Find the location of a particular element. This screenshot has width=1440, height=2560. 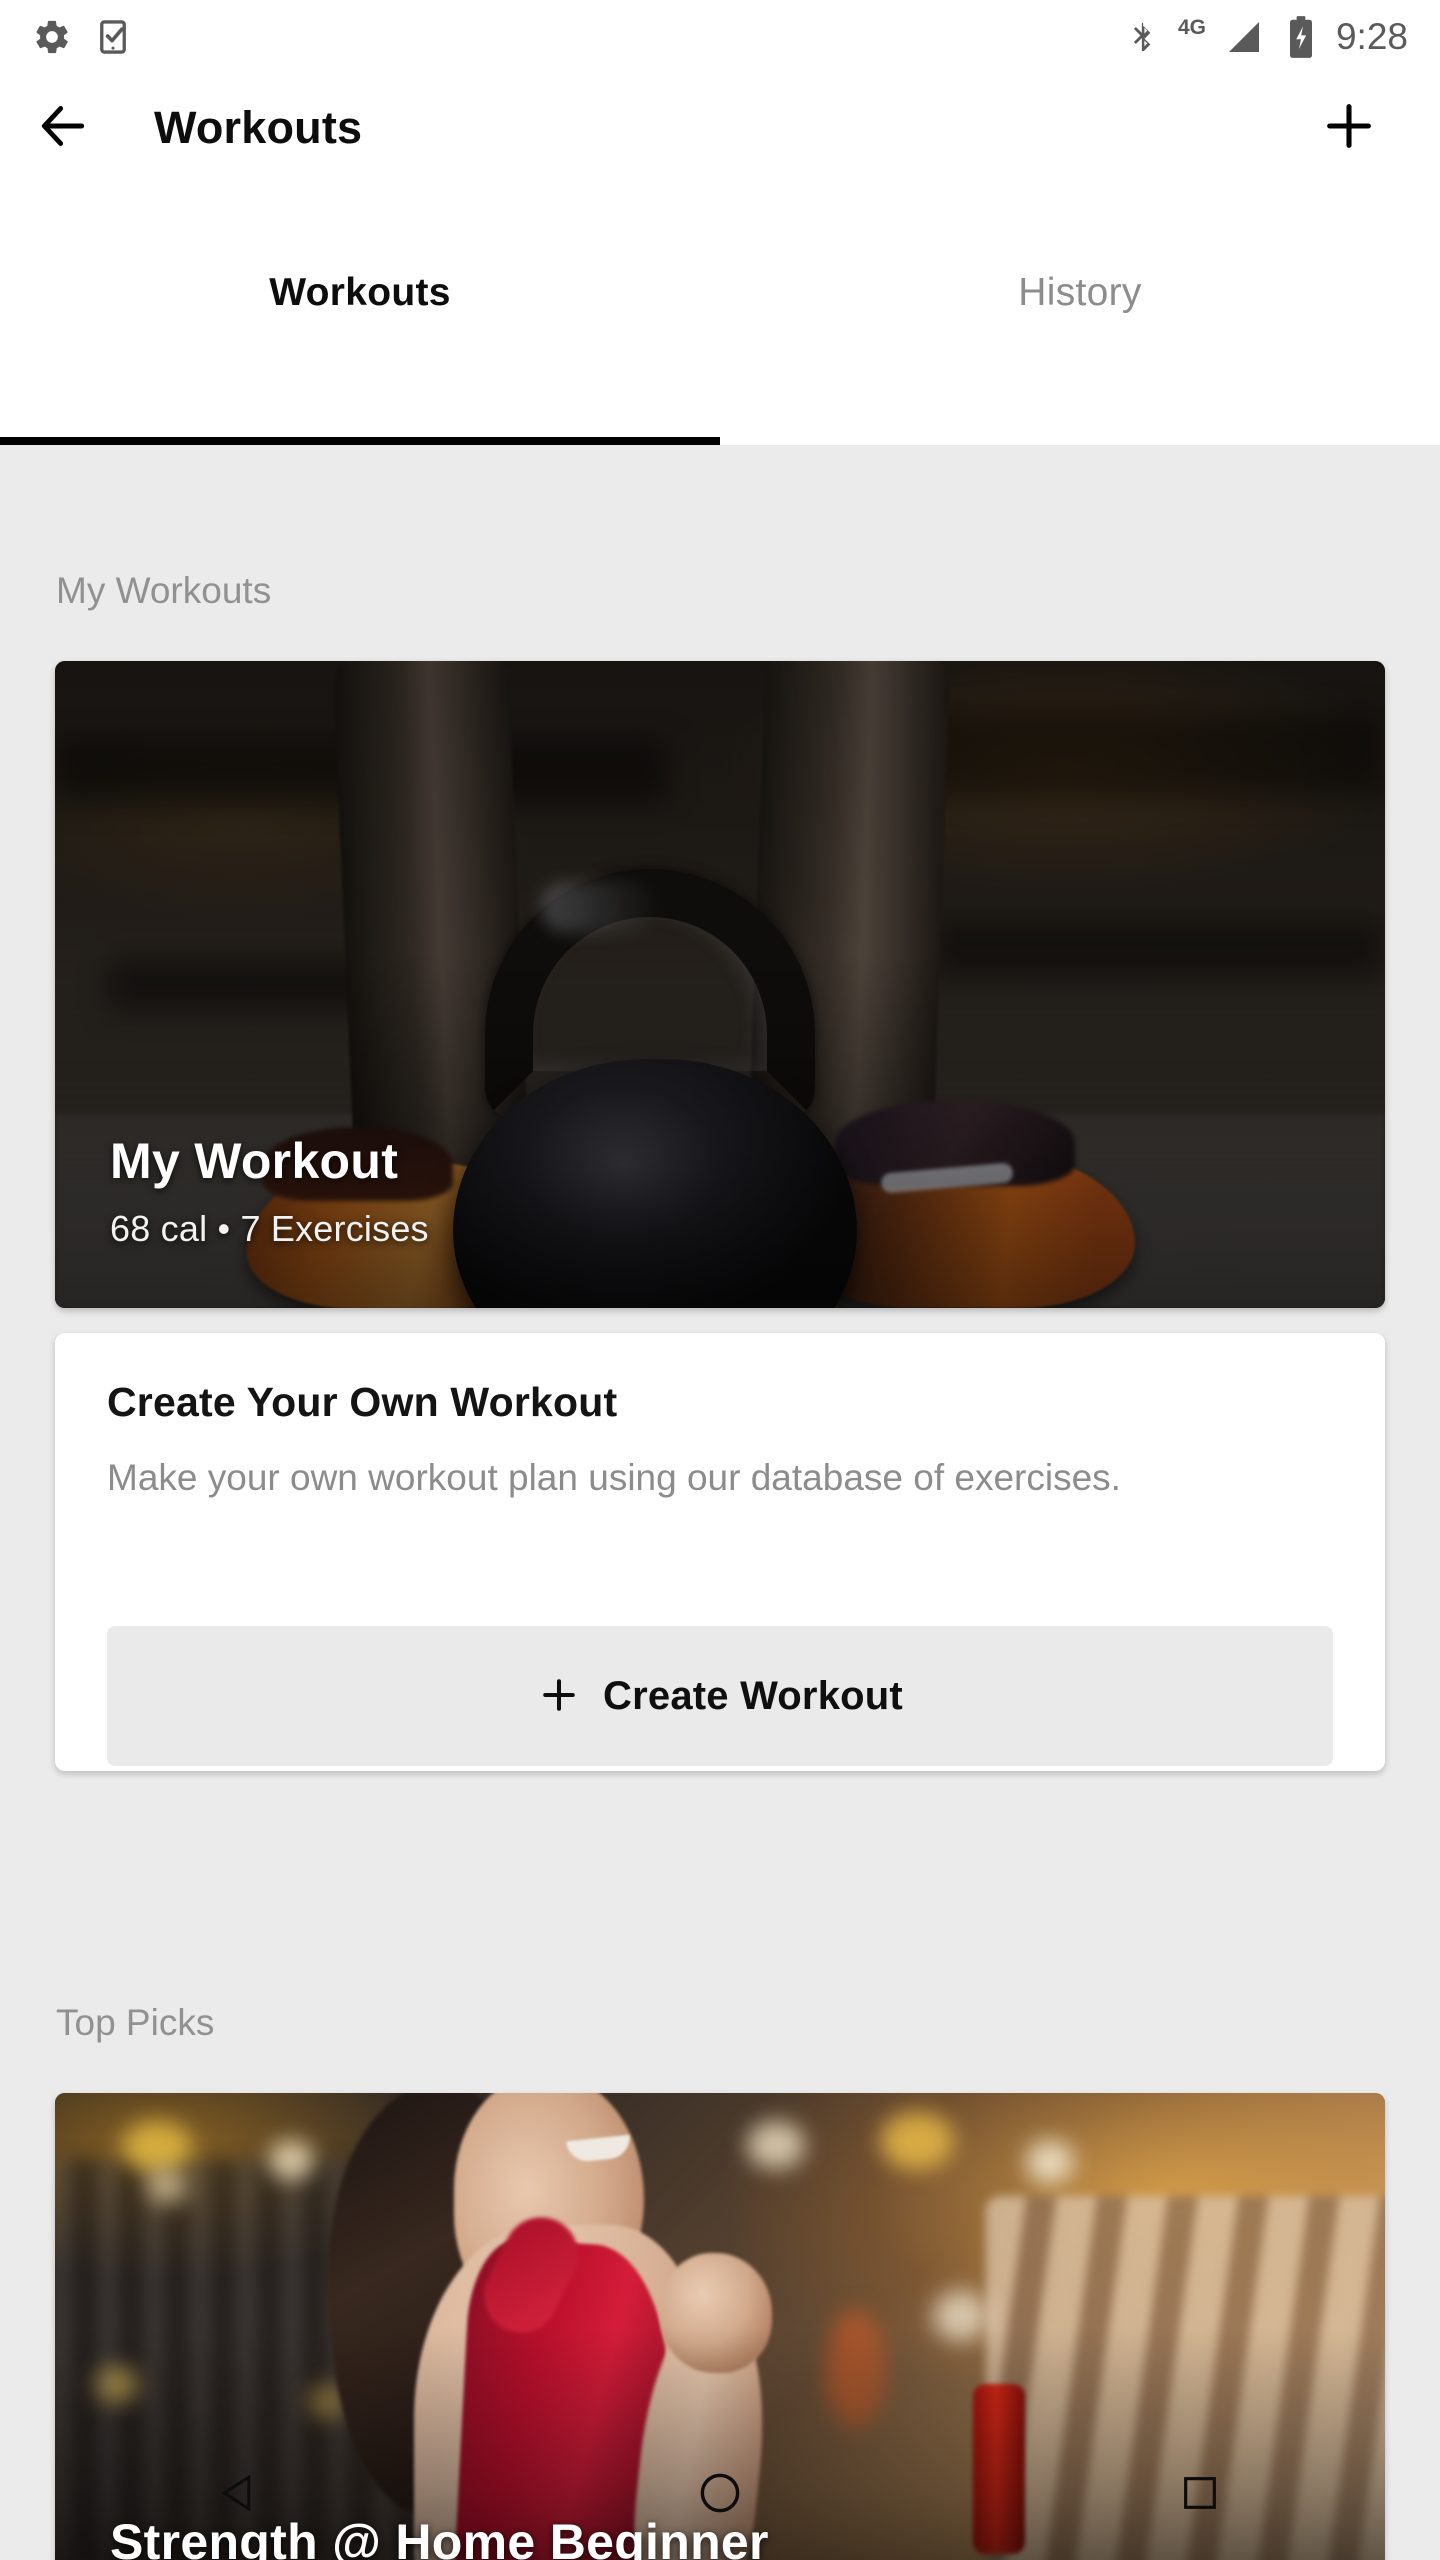

signal-icon is located at coordinates (1244, 37).